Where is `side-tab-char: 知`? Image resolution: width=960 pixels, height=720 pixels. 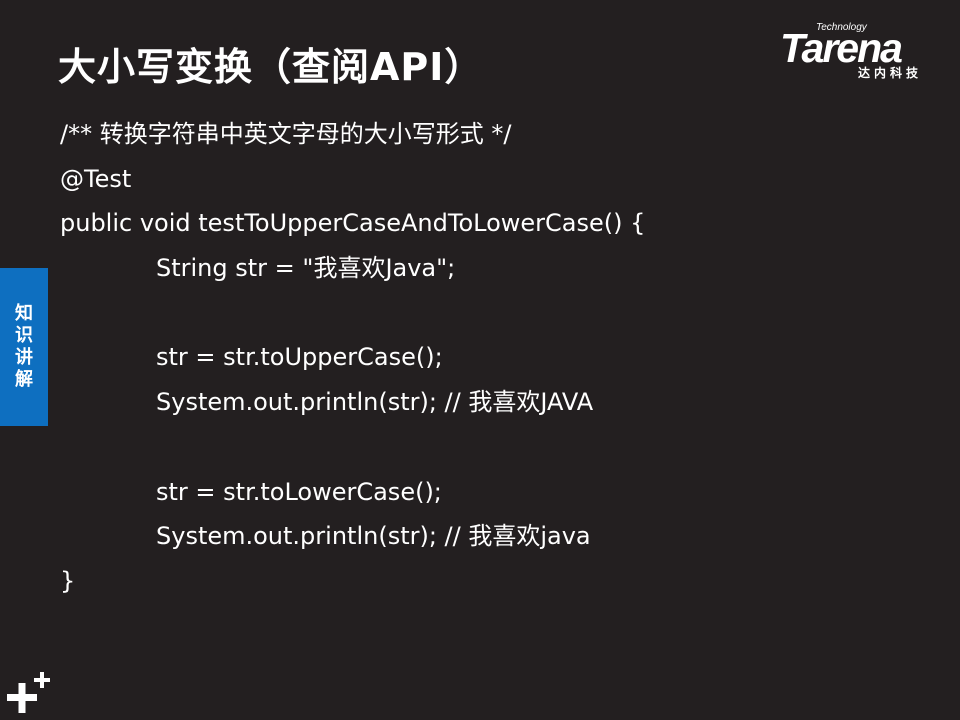
side-tab-char: 知 is located at coordinates (24, 313).